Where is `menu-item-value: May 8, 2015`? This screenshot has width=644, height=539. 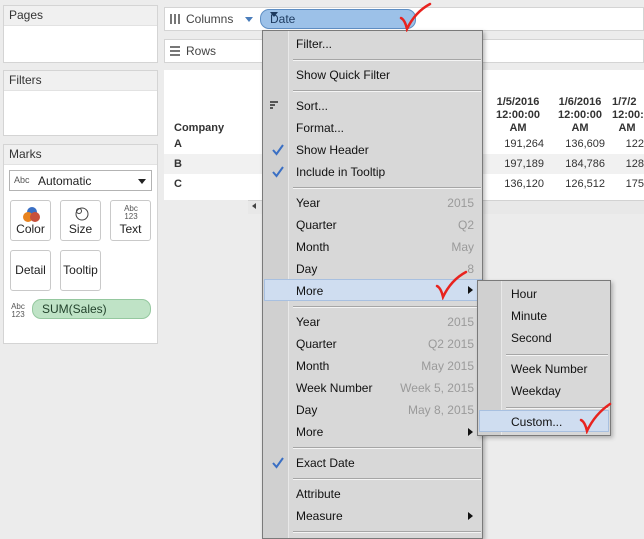
menu-item-value: May 8, 2015 is located at coordinates (440, 410).